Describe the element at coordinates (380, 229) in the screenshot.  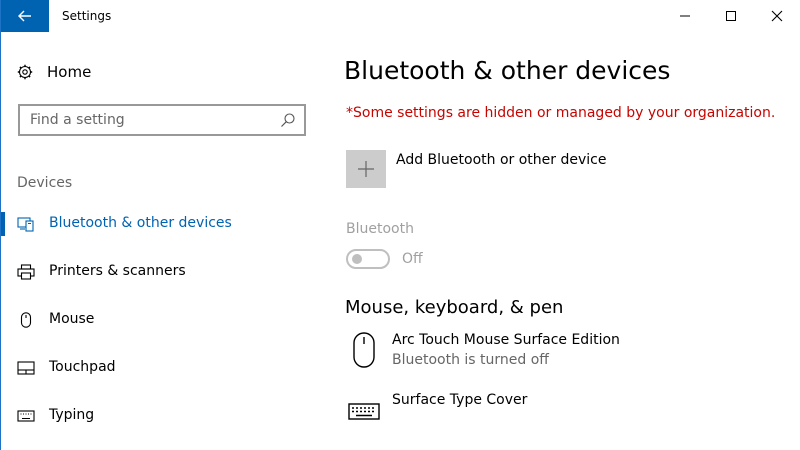
I see `bluetooth-label: Bluetooth` at that location.